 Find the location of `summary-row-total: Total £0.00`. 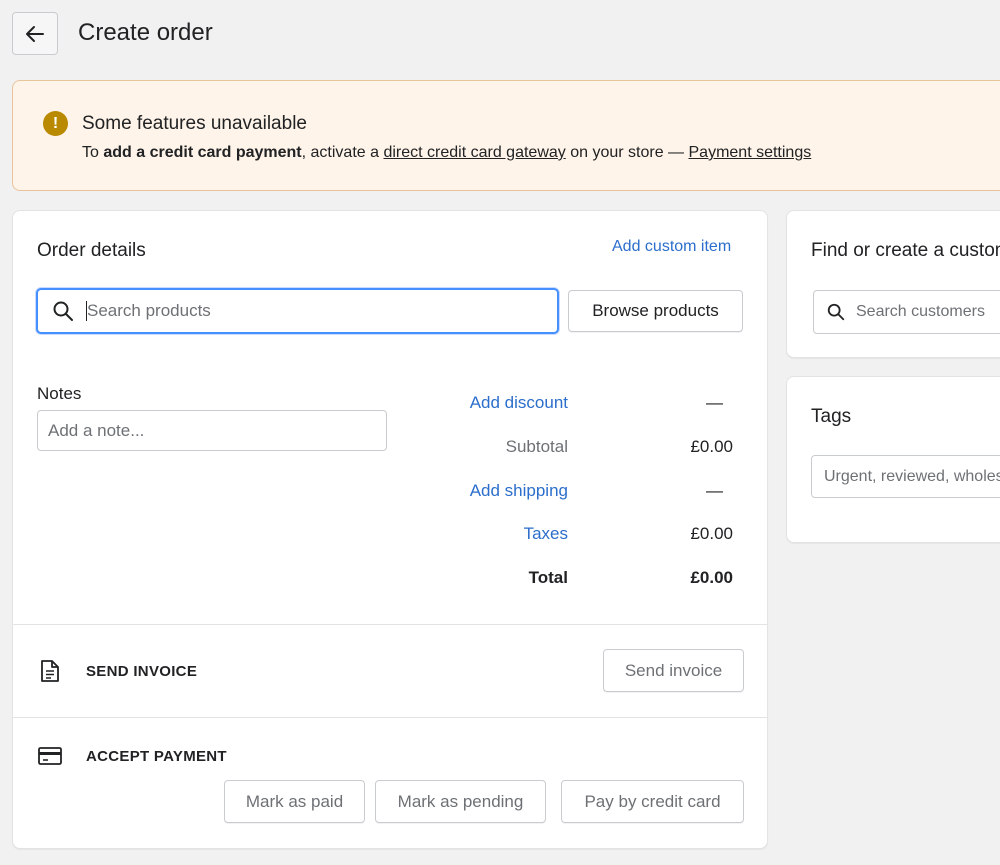

summary-row-total: Total £0.00 is located at coordinates (563, 580).